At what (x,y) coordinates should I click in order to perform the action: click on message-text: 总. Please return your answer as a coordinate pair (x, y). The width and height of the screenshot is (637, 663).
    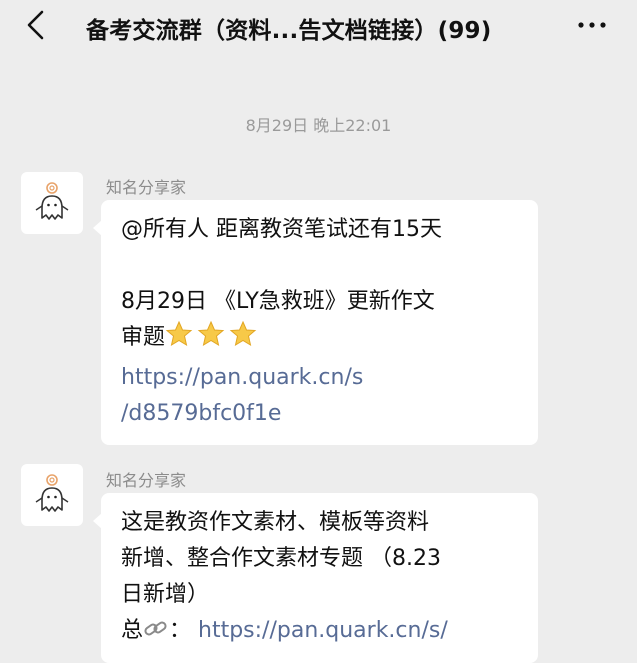
    Looking at the image, I should click on (132, 630).